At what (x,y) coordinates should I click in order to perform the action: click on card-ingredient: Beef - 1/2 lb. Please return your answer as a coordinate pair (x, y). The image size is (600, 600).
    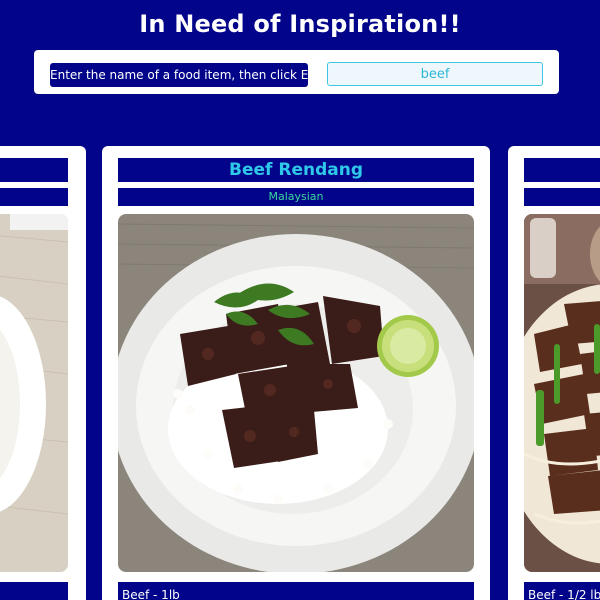
    Looking at the image, I should click on (564, 594).